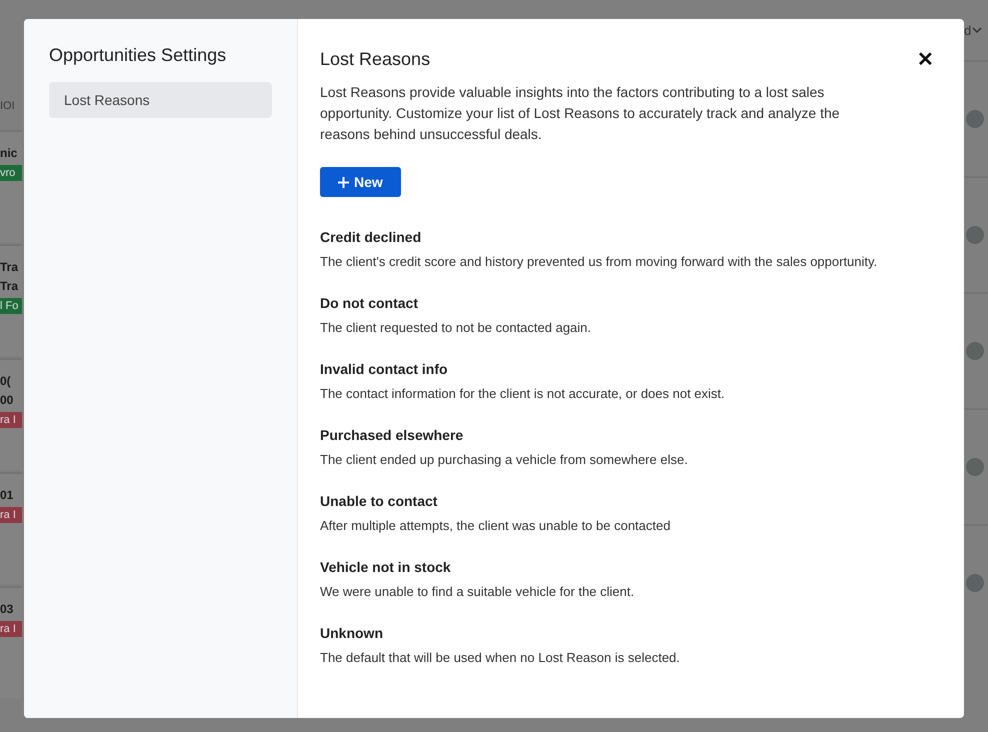  I want to click on plus-icon, so click(343, 182).